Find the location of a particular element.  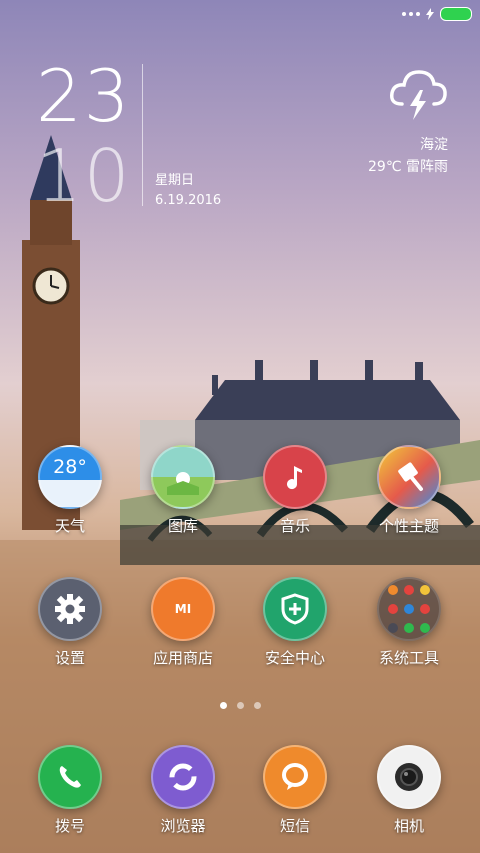

app-gallery: 图库 is located at coordinates (183, 490).